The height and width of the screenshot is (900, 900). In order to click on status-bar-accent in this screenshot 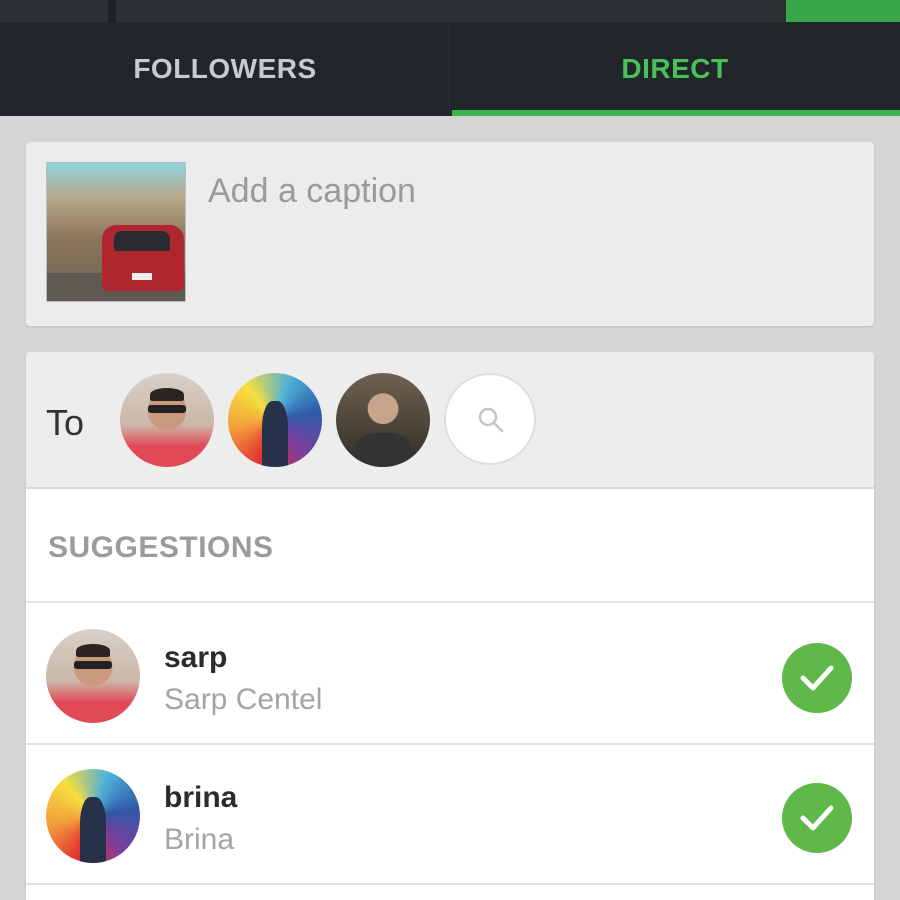, I will do `click(843, 11)`.